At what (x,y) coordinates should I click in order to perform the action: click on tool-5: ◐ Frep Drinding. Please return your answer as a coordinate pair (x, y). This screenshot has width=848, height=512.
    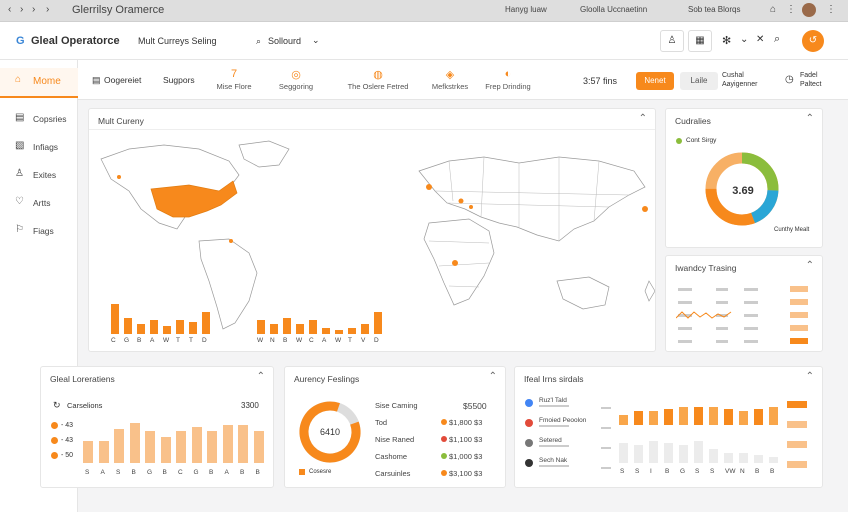
    Looking at the image, I should click on (508, 79).